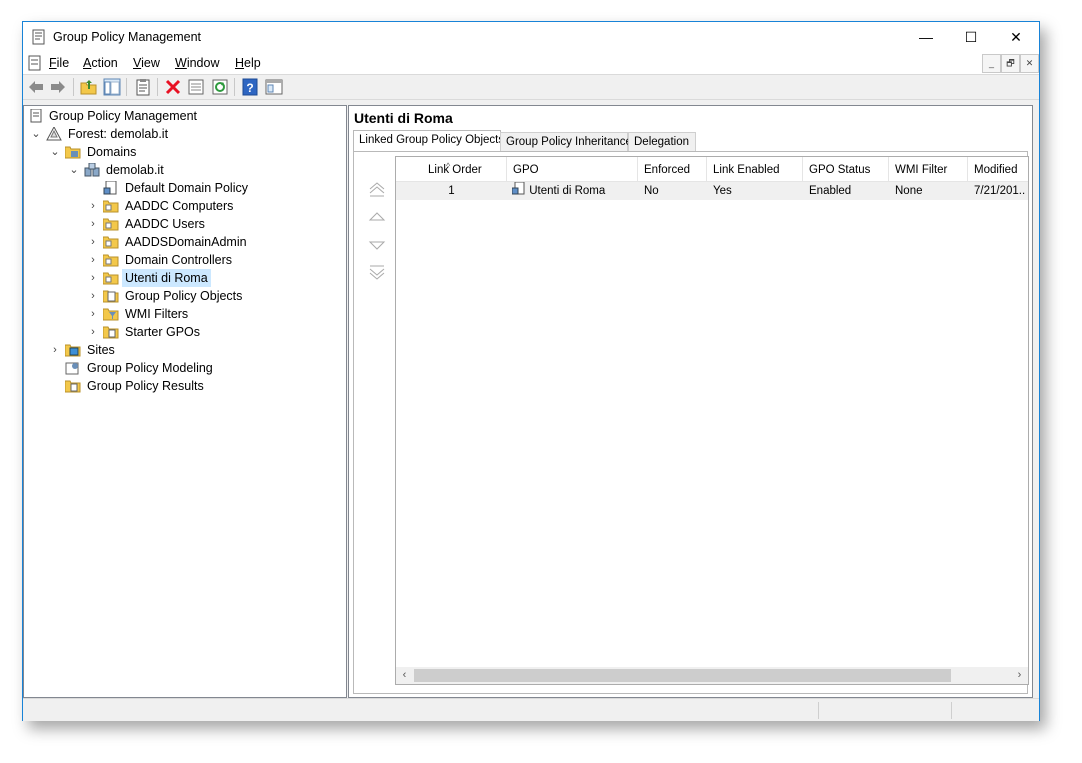 The image size is (1082, 763). What do you see at coordinates (846, 169) in the screenshot?
I see `column-header-gpo-status: GPO Status` at bounding box center [846, 169].